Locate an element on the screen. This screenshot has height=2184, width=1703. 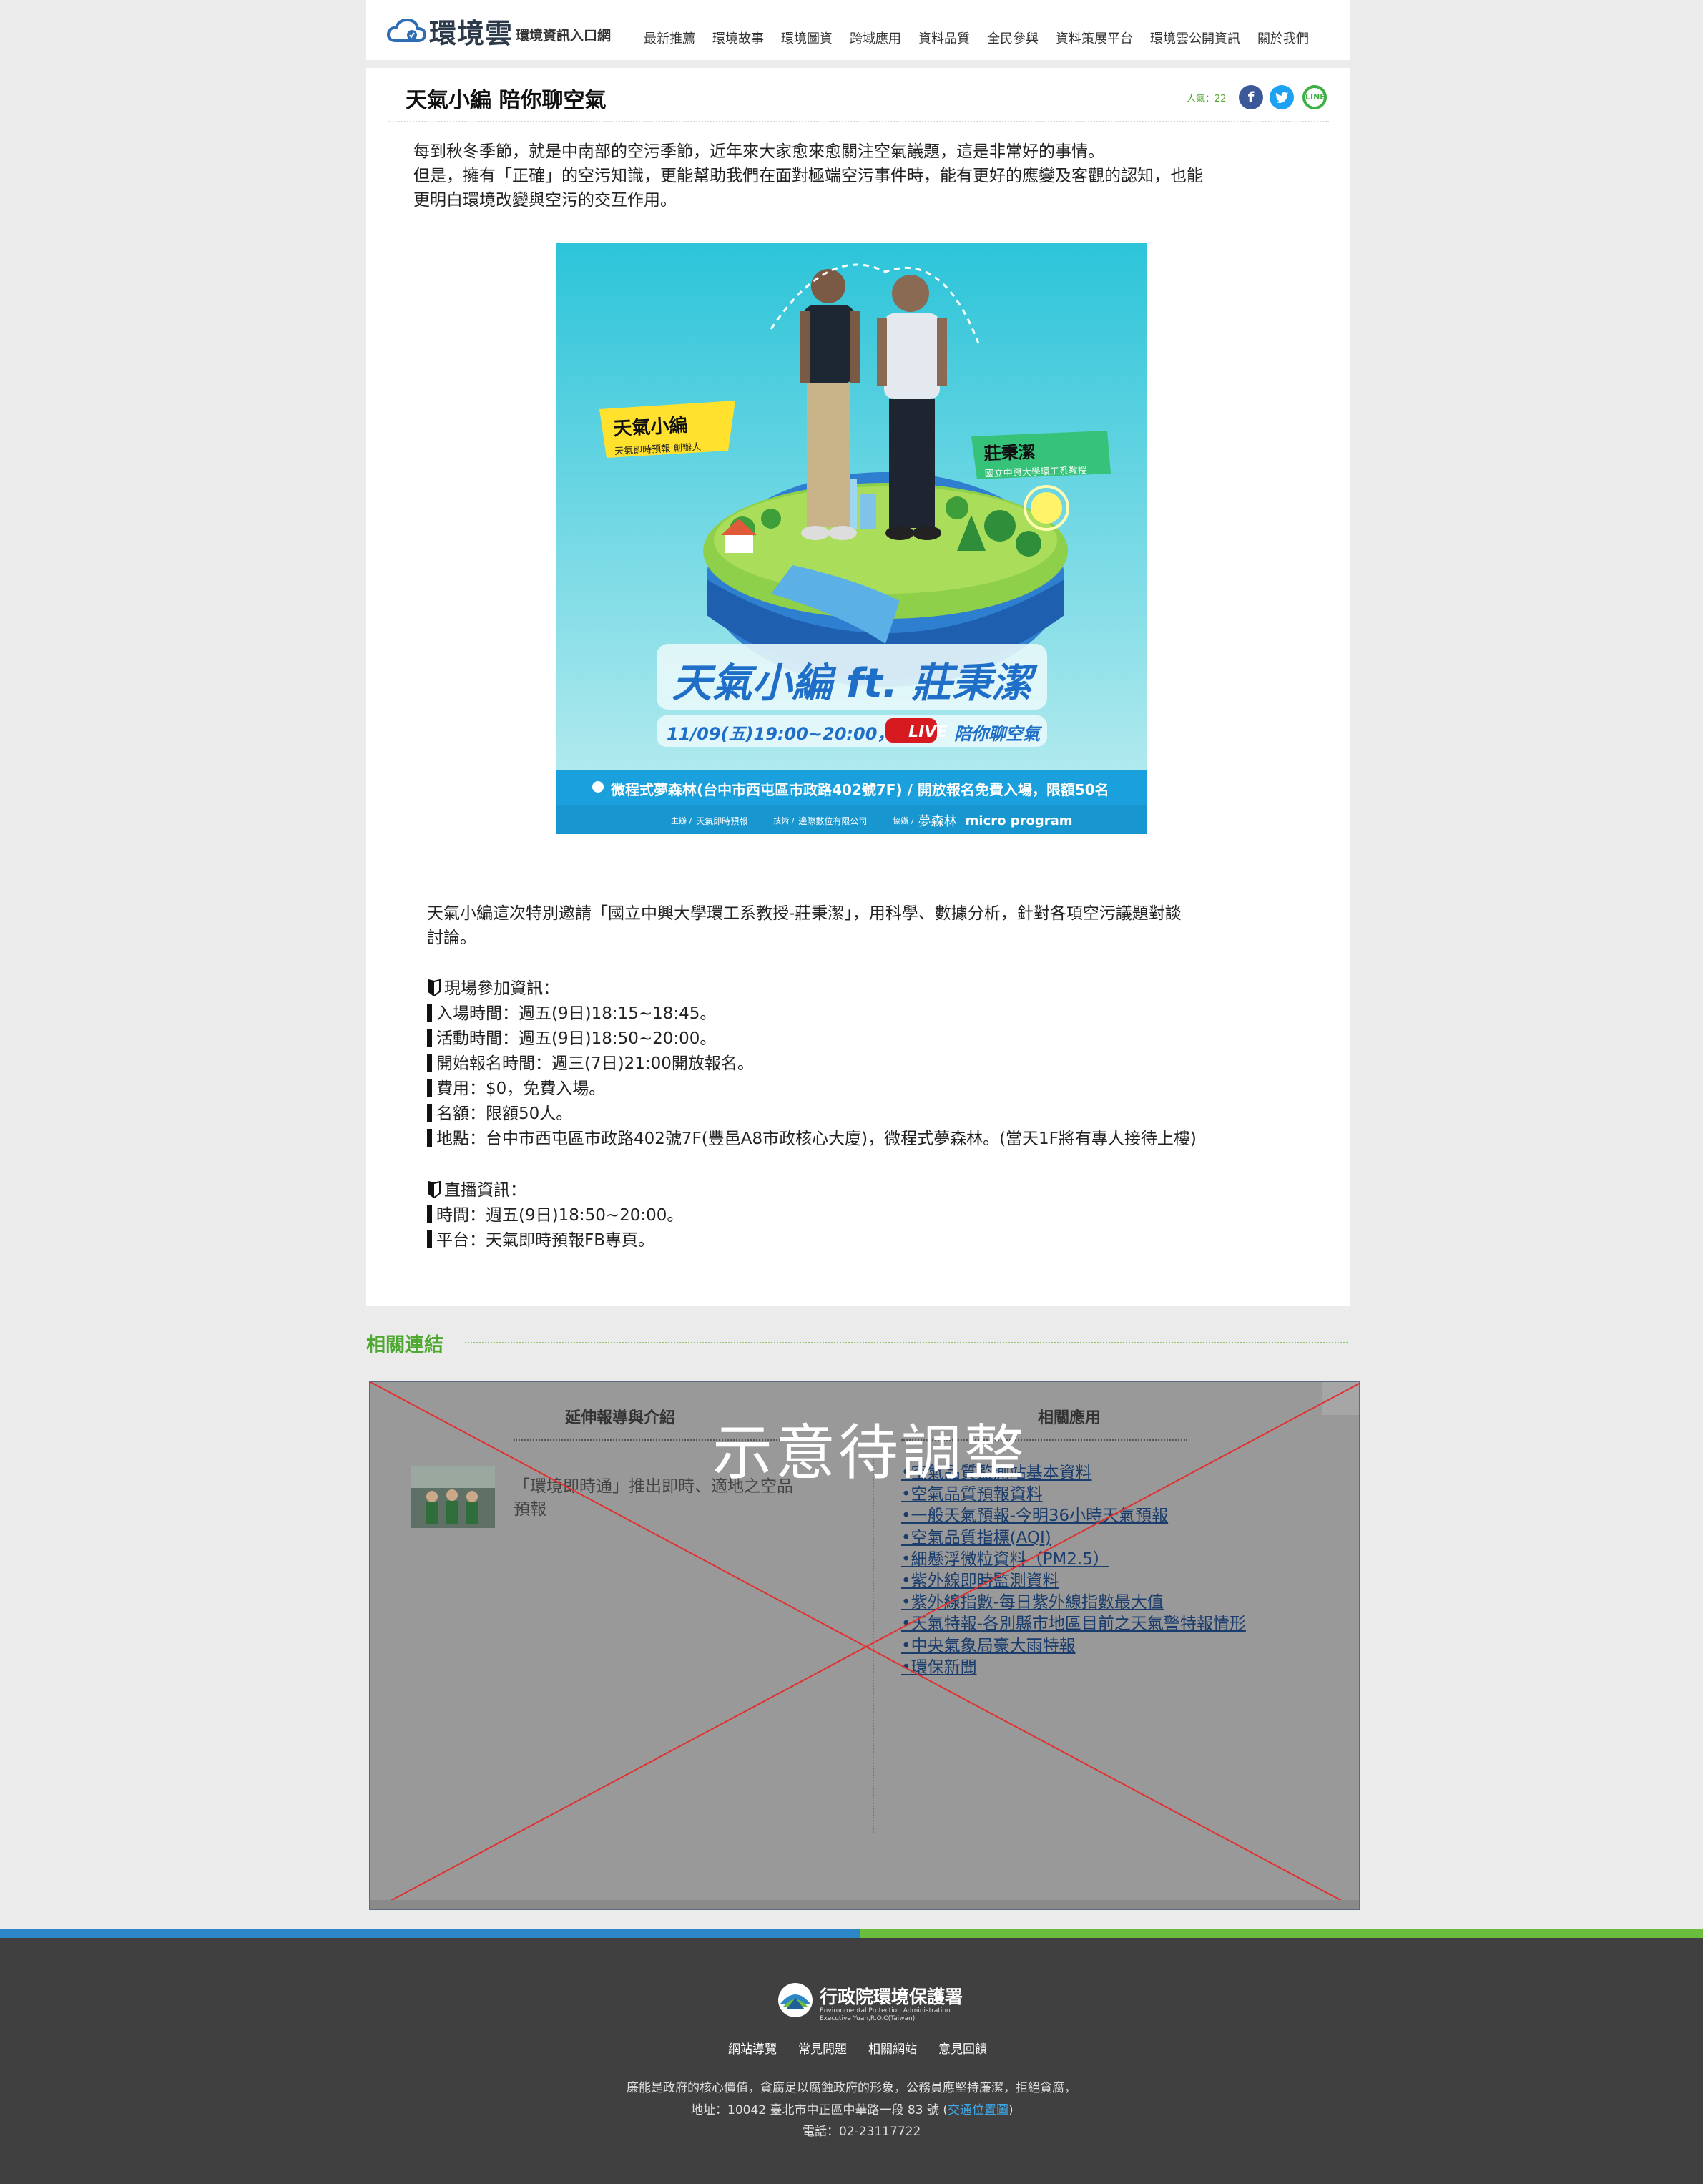
onsite-item-text: 費用：$0，免費入場。 is located at coordinates (521, 1088).